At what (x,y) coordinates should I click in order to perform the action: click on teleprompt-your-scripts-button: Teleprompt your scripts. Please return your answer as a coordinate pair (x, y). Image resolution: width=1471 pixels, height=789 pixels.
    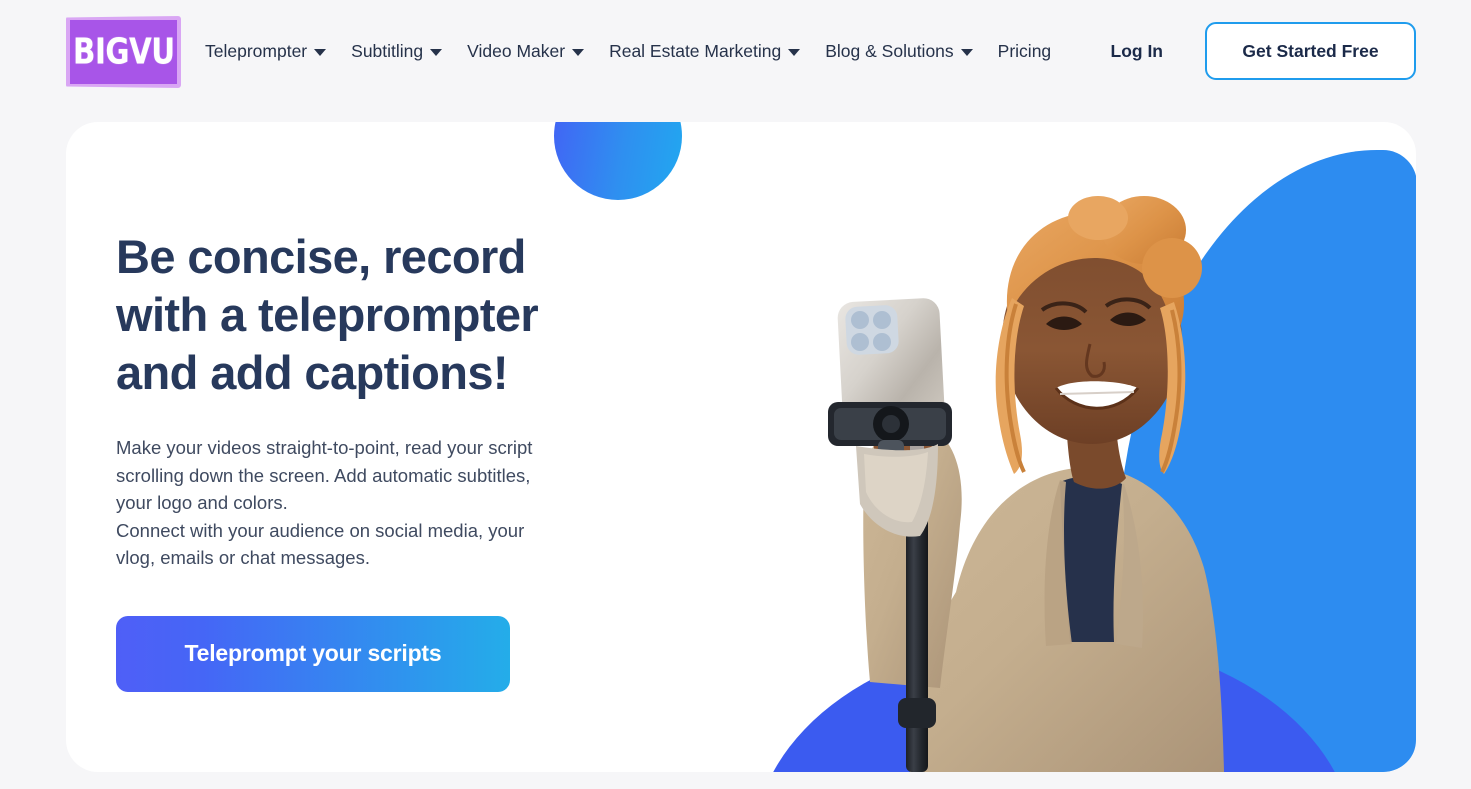
    Looking at the image, I should click on (313, 653).